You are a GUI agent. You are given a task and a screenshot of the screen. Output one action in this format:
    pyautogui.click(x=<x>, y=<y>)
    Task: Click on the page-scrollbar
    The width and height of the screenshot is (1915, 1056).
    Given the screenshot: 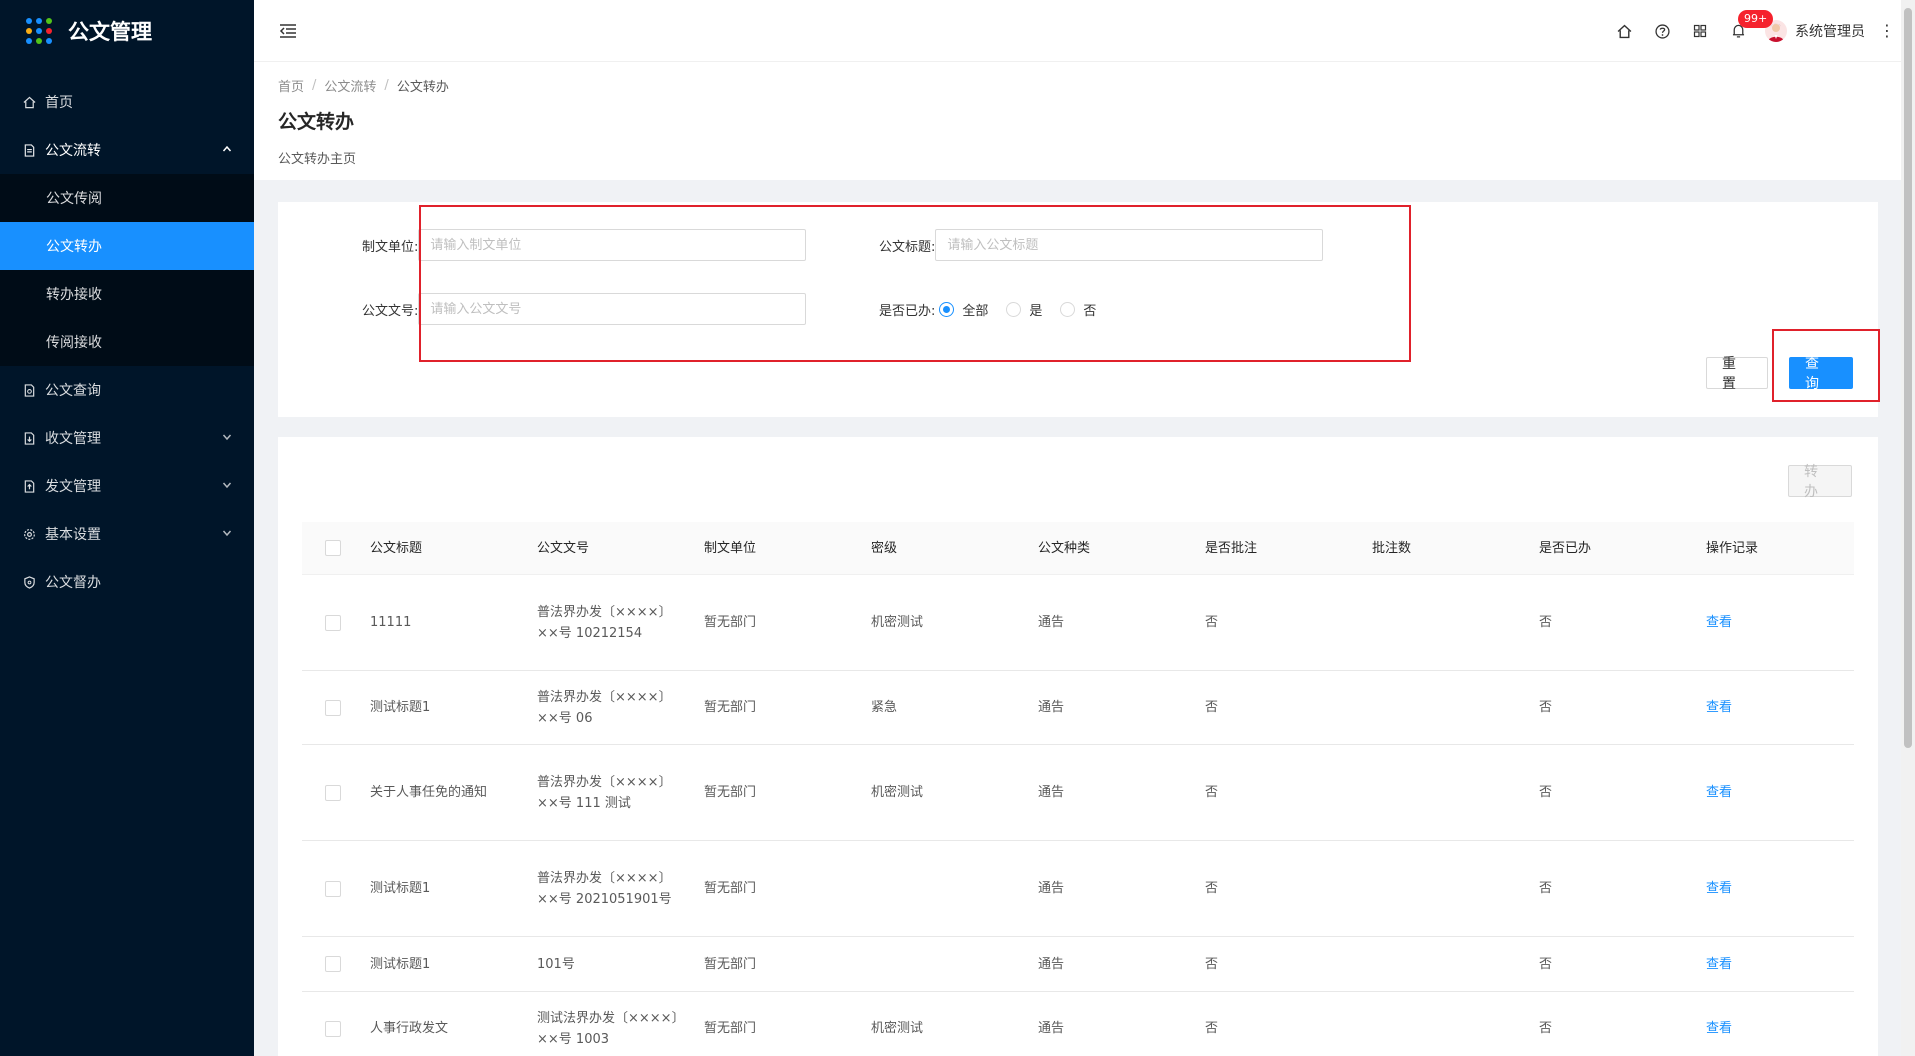 What is the action you would take?
    pyautogui.click(x=1908, y=528)
    